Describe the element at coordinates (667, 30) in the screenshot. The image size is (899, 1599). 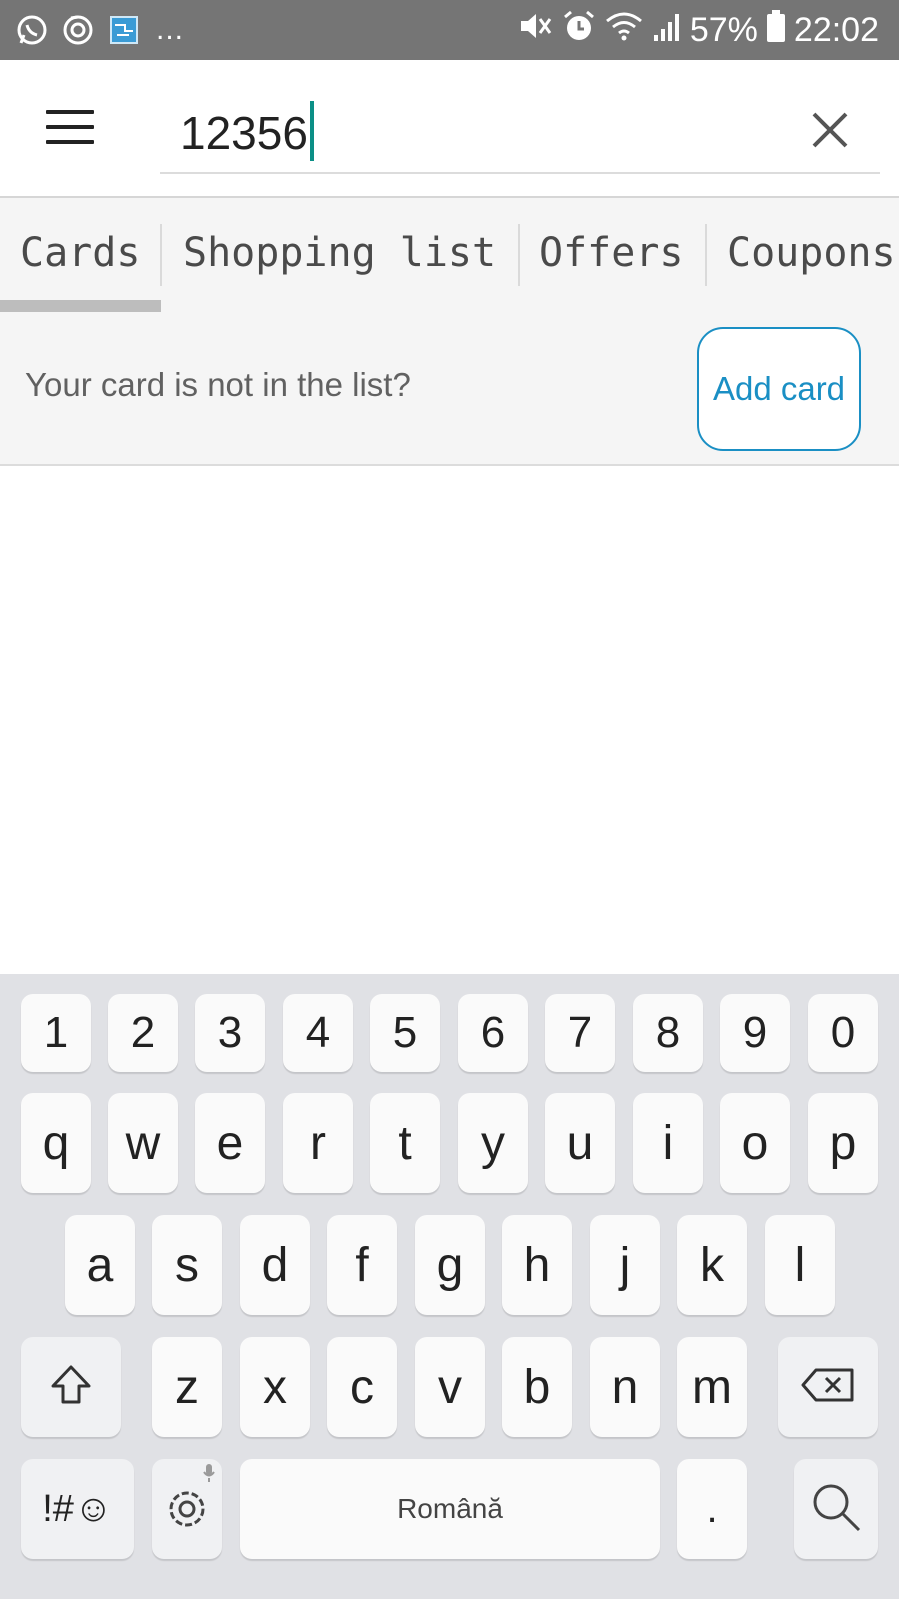
I see `signal-icon` at that location.